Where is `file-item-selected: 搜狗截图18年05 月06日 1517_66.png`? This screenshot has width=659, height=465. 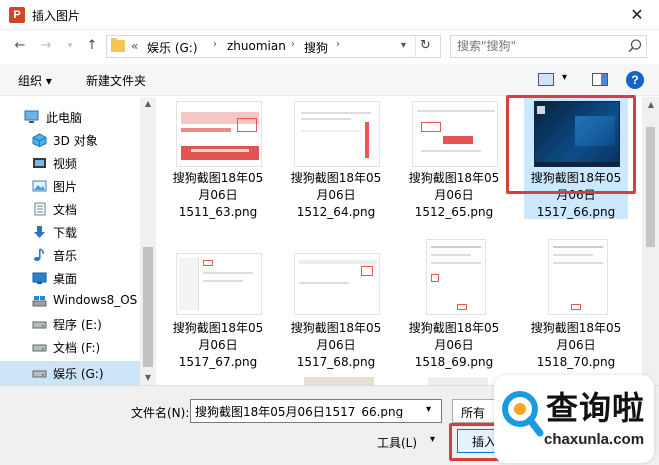
file-item-selected: 搜狗截图18年05 月06日 1517_66.png is located at coordinates (576, 158).